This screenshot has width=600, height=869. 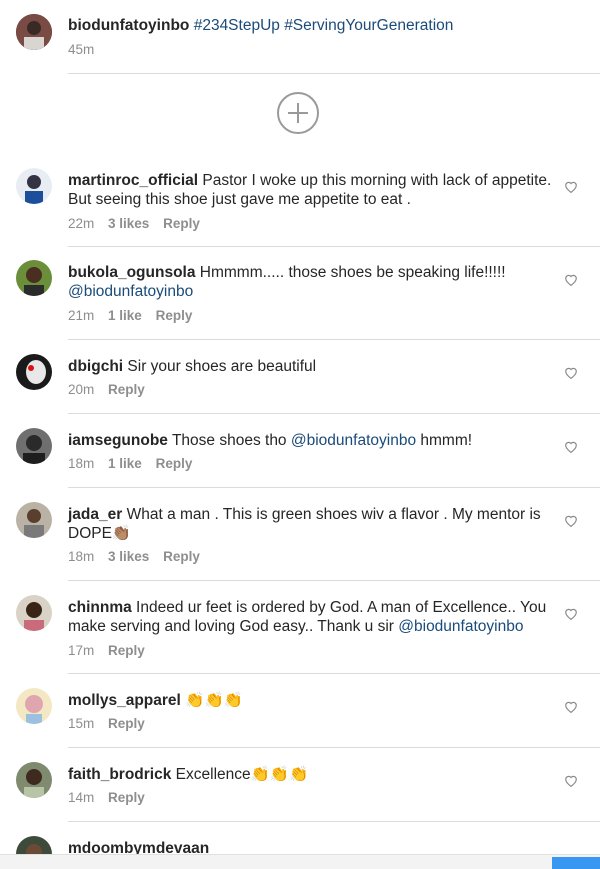 I want to click on comment-text: Sir your shoes are beautiful, so click(x=222, y=366).